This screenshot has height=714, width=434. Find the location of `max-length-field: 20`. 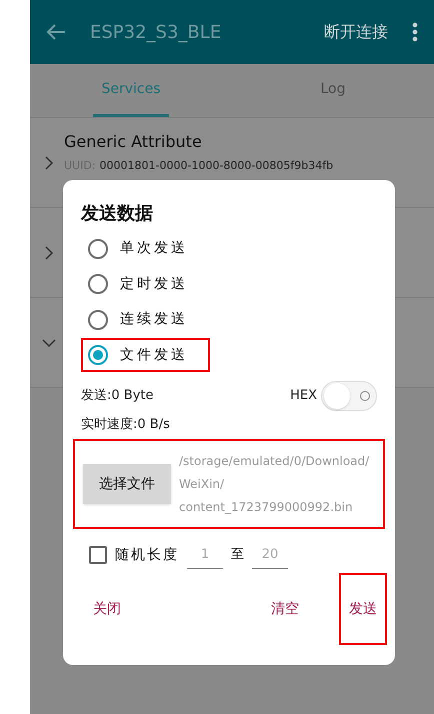

max-length-field: 20 is located at coordinates (270, 555).